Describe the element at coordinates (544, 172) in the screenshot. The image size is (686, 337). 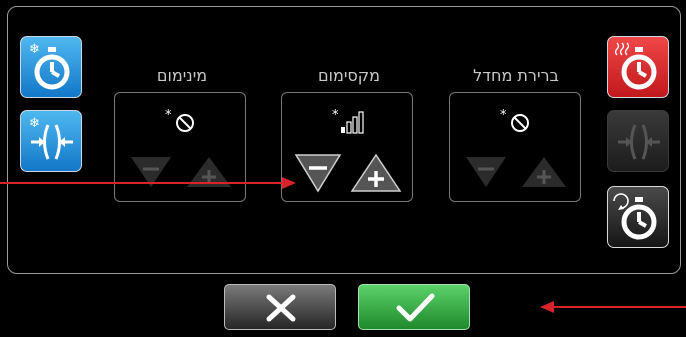
I see `increase-button-disabled` at that location.